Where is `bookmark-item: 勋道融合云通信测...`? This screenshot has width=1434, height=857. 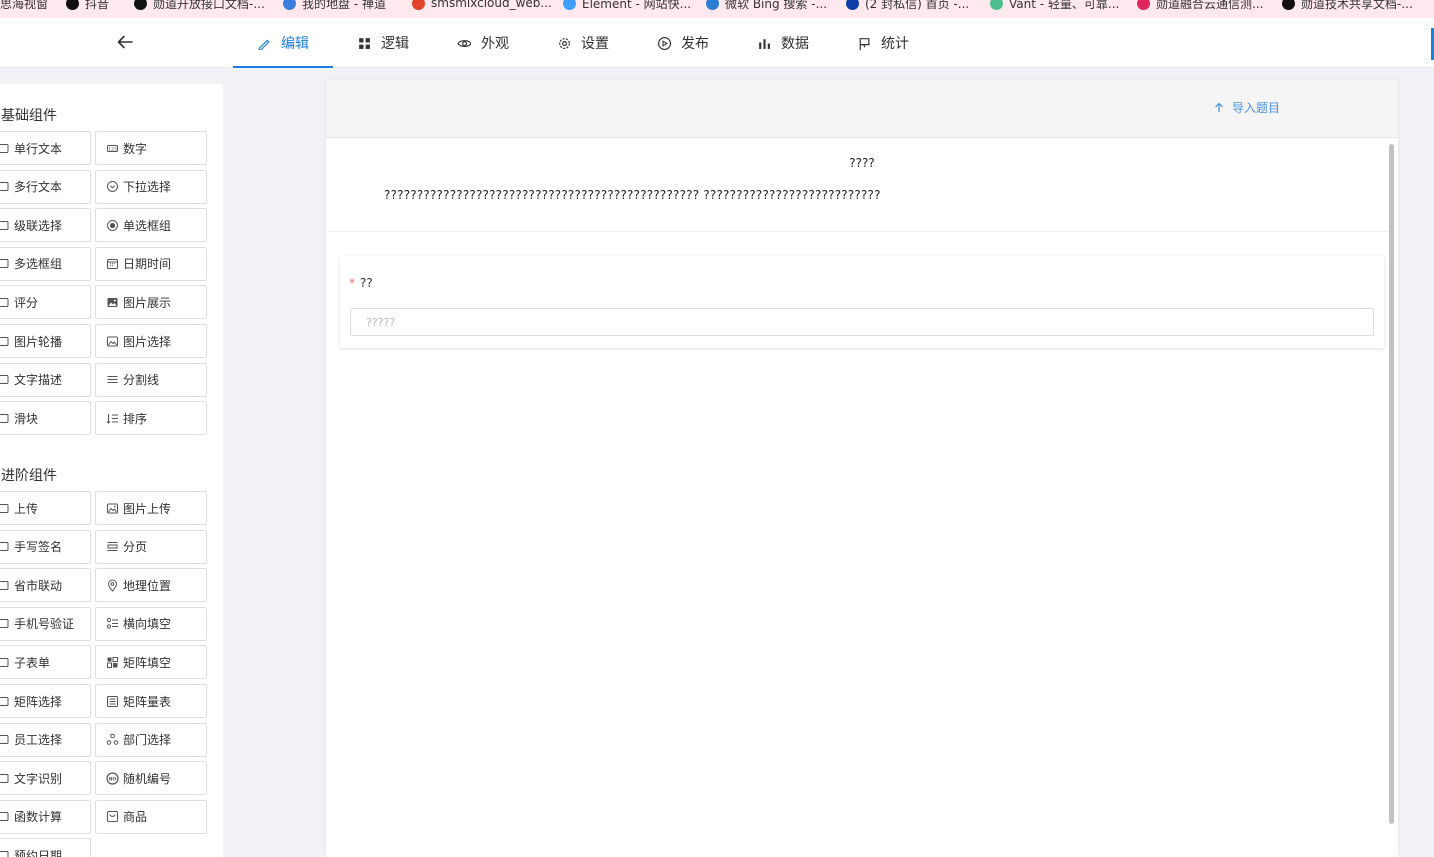
bookmark-item: 勋道融合云通信测... is located at coordinates (1200, 6).